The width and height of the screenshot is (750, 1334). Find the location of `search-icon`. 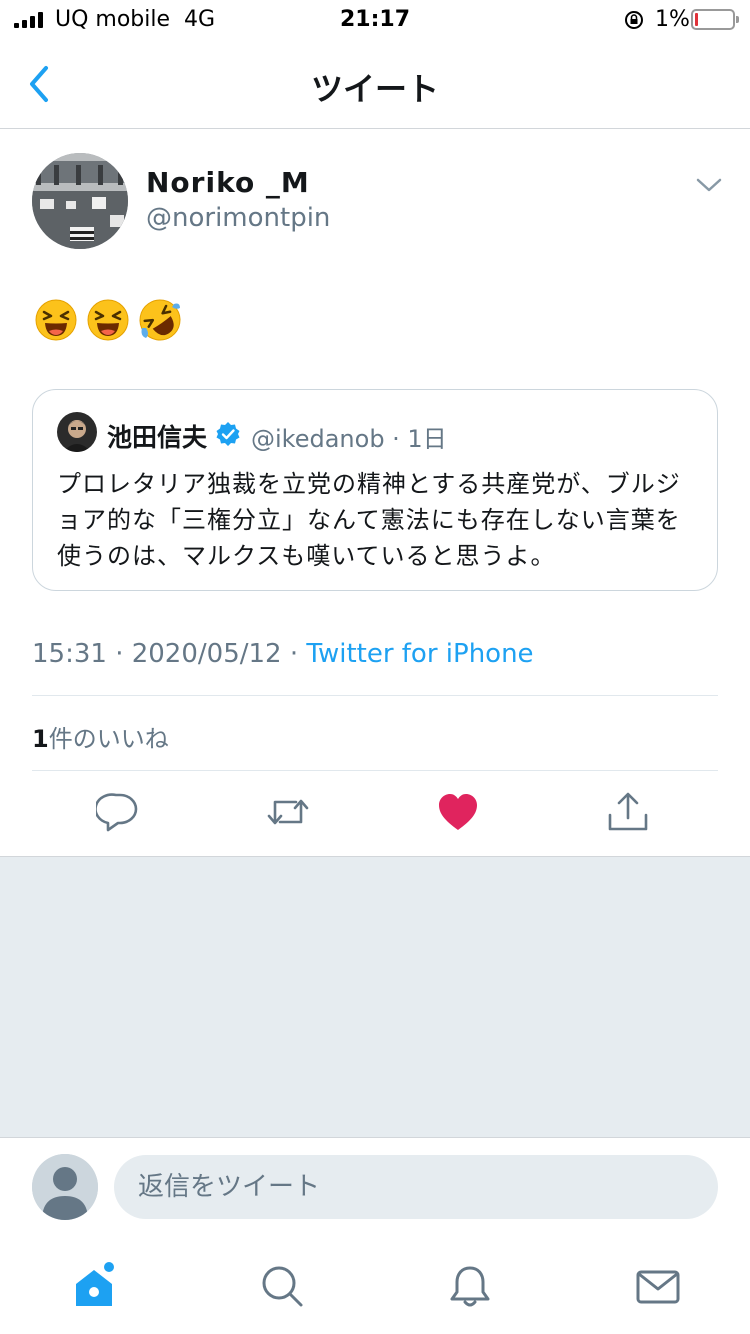

search-icon is located at coordinates (282, 1286).